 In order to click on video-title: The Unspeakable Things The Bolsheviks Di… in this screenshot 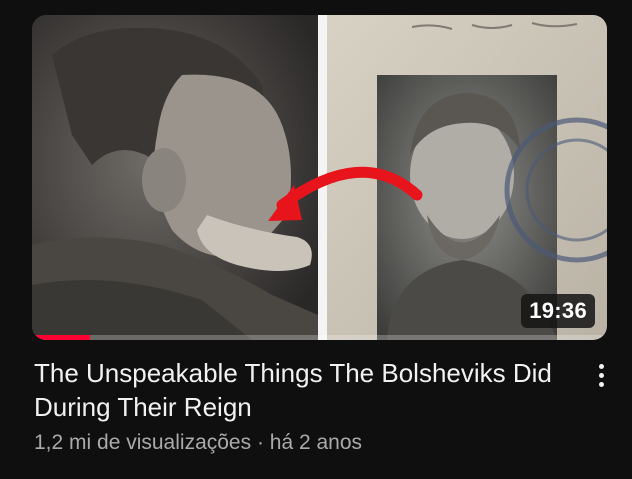, I will do `click(294, 390)`.